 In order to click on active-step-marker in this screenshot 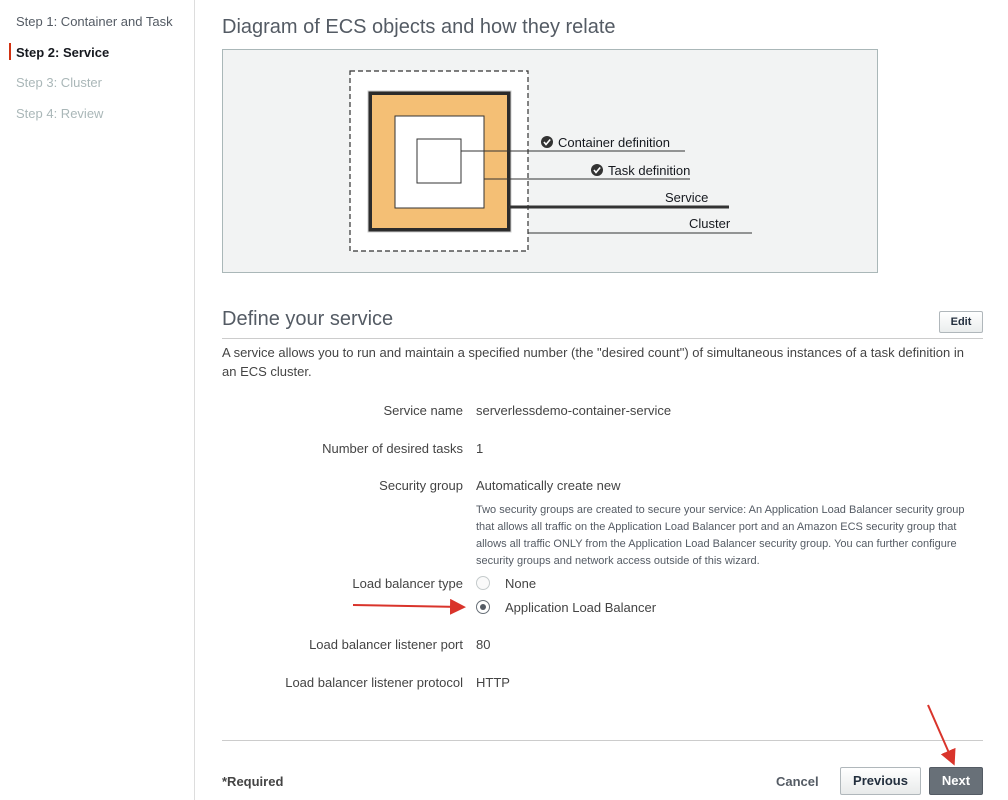, I will do `click(10, 51)`.